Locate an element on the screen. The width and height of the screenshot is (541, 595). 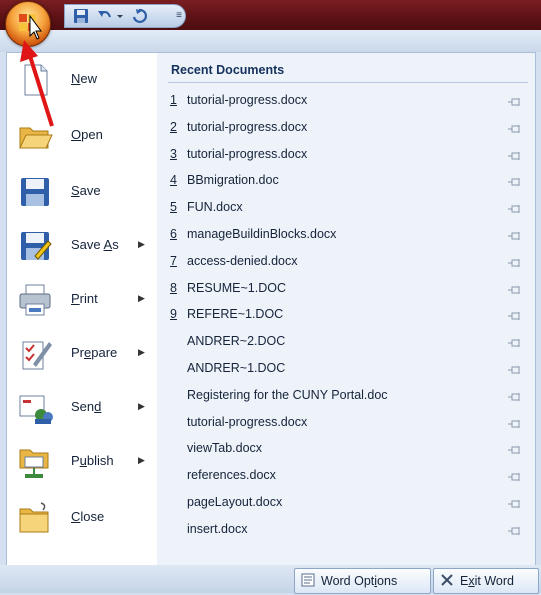
menu-item-new: New is located at coordinates (82, 80).